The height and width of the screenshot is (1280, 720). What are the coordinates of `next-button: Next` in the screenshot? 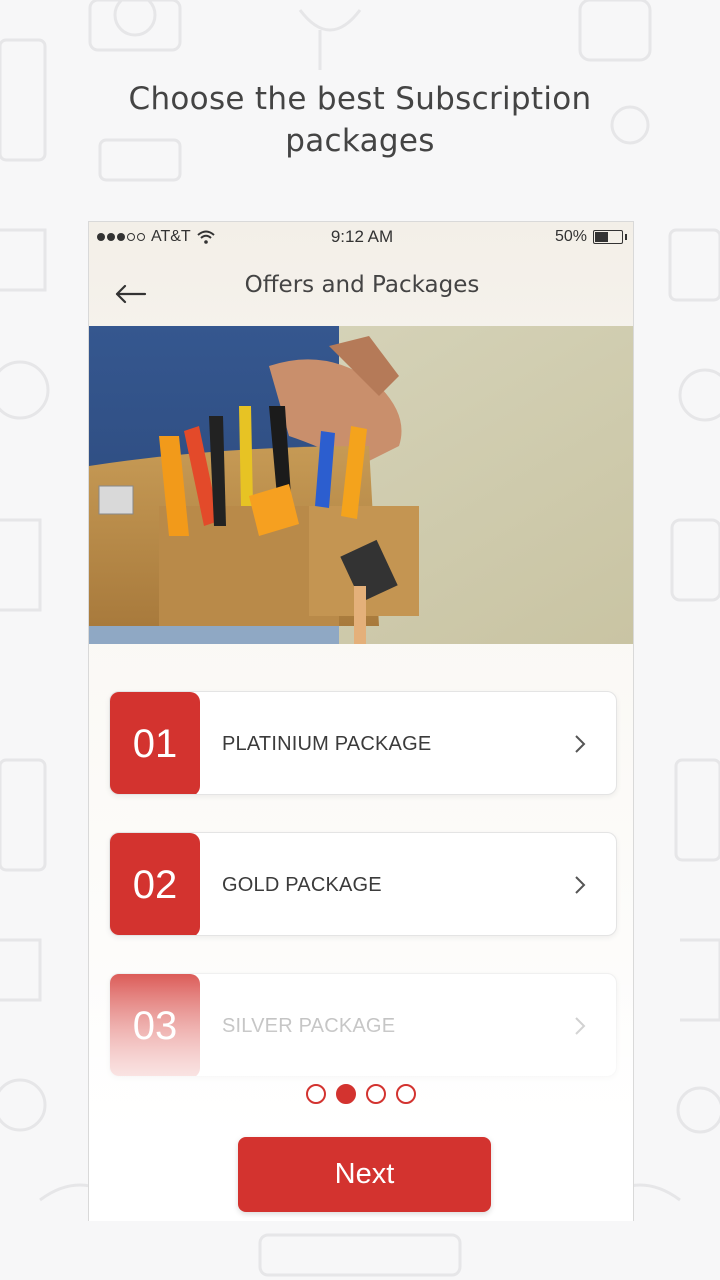 It's located at (364, 1174).